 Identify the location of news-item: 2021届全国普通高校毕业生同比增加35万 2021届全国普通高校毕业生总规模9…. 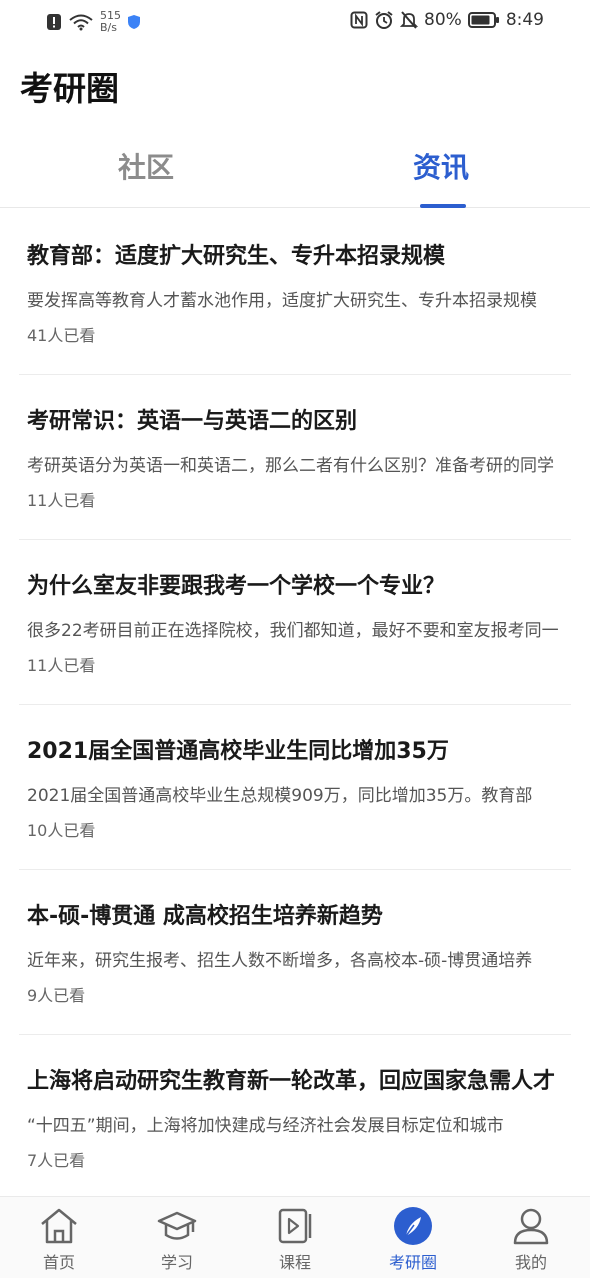
(295, 787).